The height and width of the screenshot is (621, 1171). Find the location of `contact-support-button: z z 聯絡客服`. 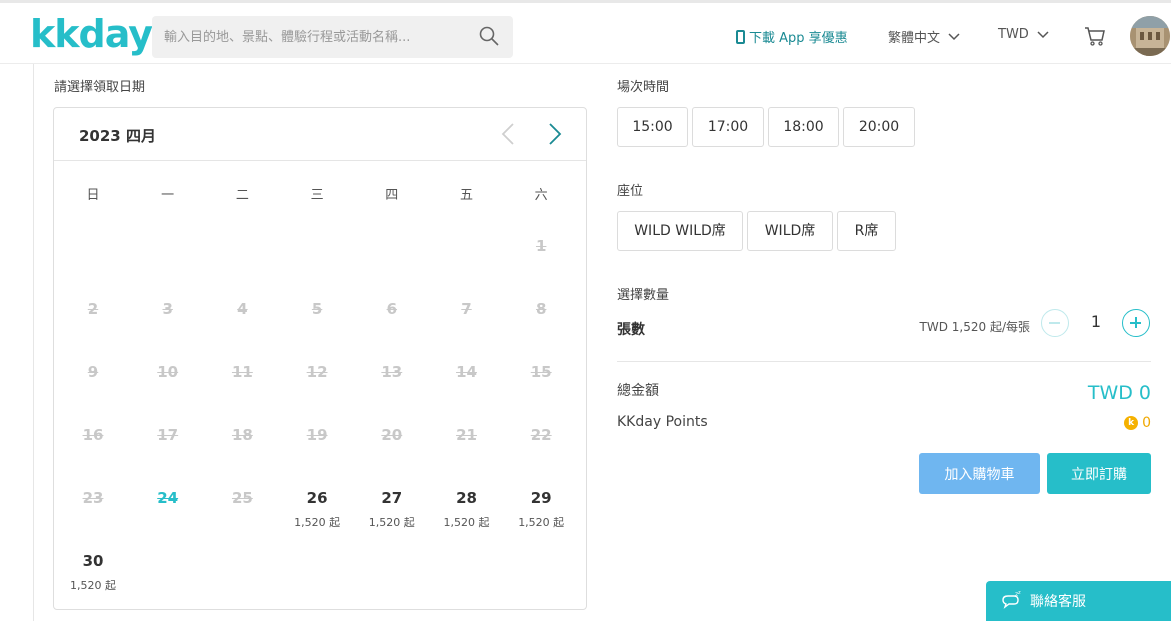

contact-support-button: z z 聯絡客服 is located at coordinates (1078, 601).